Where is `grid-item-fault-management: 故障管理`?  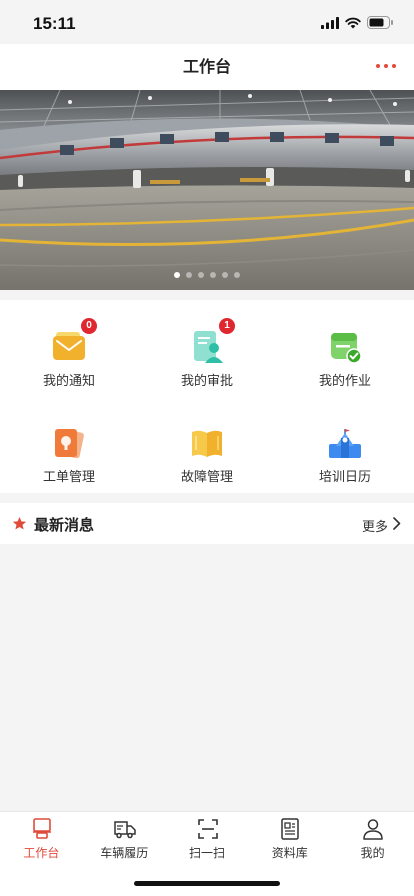 grid-item-fault-management: 故障管理 is located at coordinates (207, 444).